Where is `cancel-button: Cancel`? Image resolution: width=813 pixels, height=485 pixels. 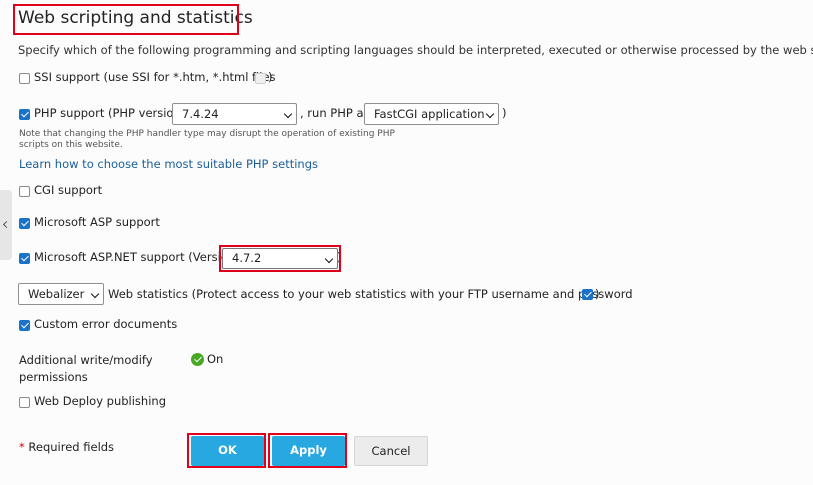
cancel-button: Cancel is located at coordinates (391, 451).